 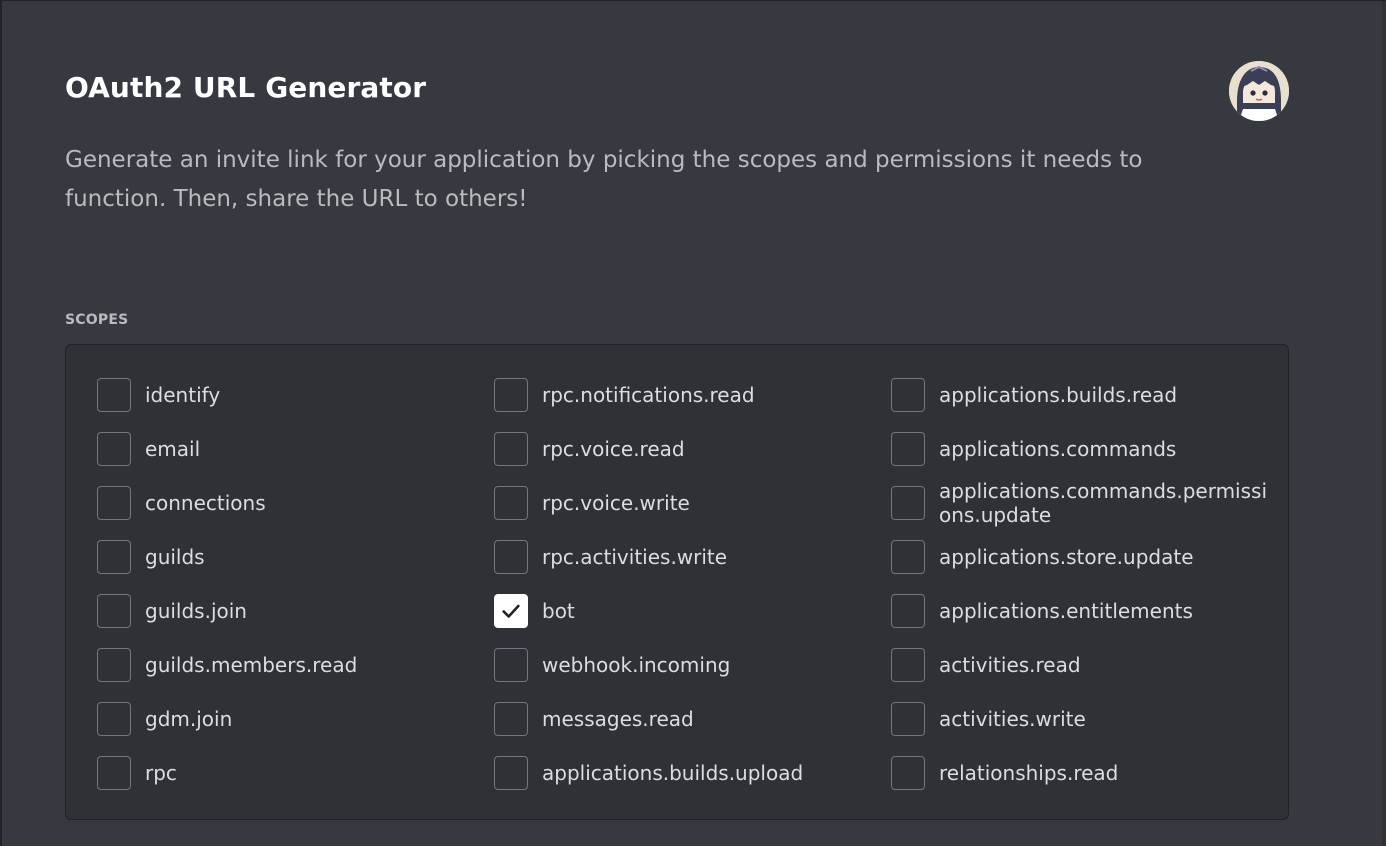 What do you see at coordinates (189, 719) in the screenshot?
I see `scope-label: gdm.join` at bounding box center [189, 719].